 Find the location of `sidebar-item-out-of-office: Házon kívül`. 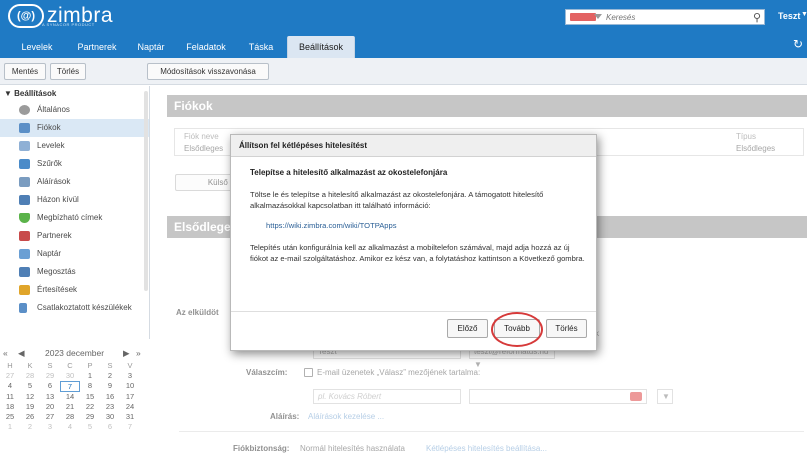

sidebar-item-out-of-office: Házon kívül is located at coordinates (74, 200).